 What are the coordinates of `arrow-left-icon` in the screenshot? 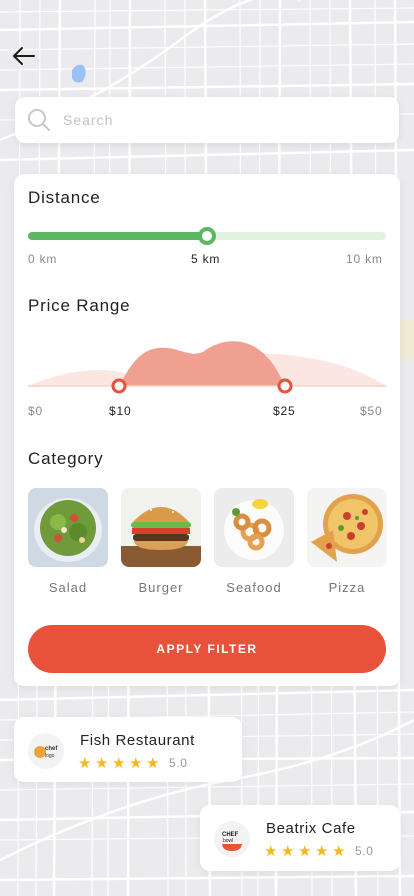 It's located at (24, 56).